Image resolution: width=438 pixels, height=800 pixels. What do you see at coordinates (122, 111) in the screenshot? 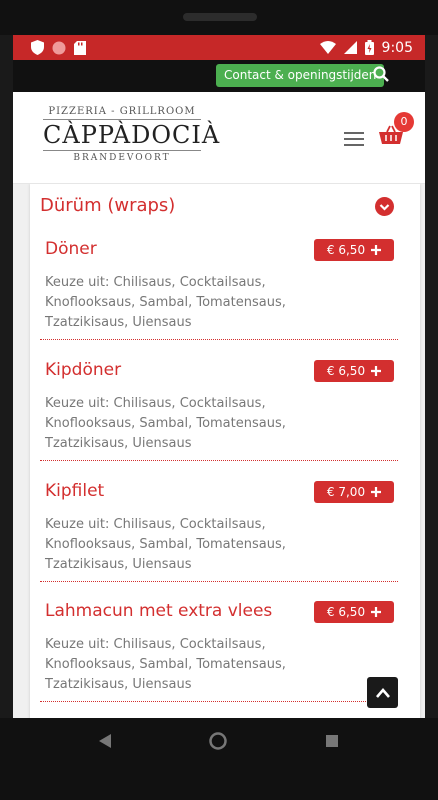
I see `logo-tagline: PIZZERIA - GRILLROOM` at bounding box center [122, 111].